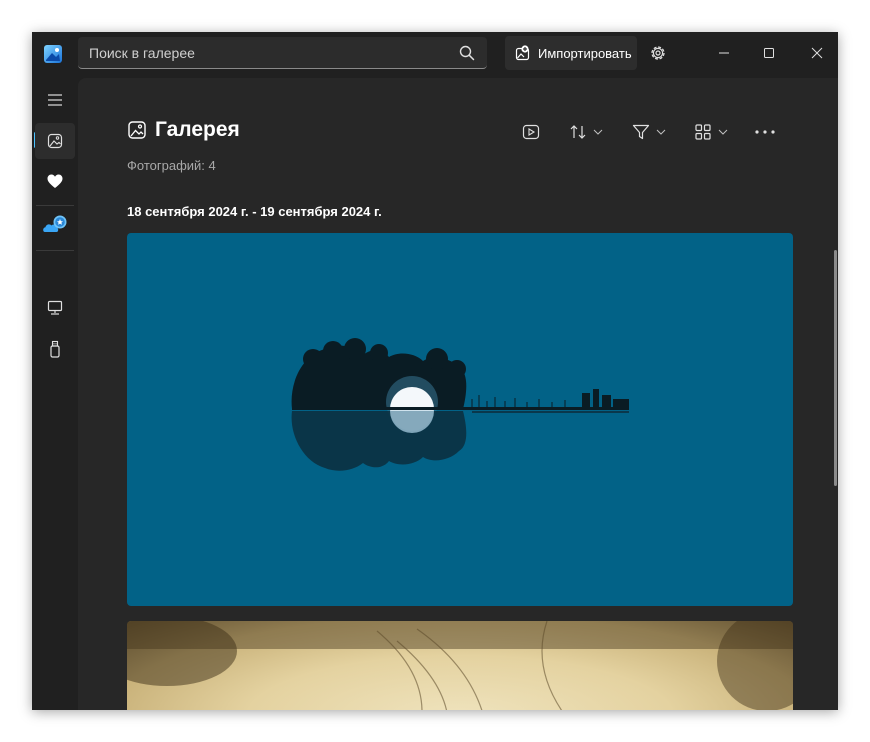 The height and width of the screenshot is (742, 870). I want to click on filter-button, so click(649, 132).